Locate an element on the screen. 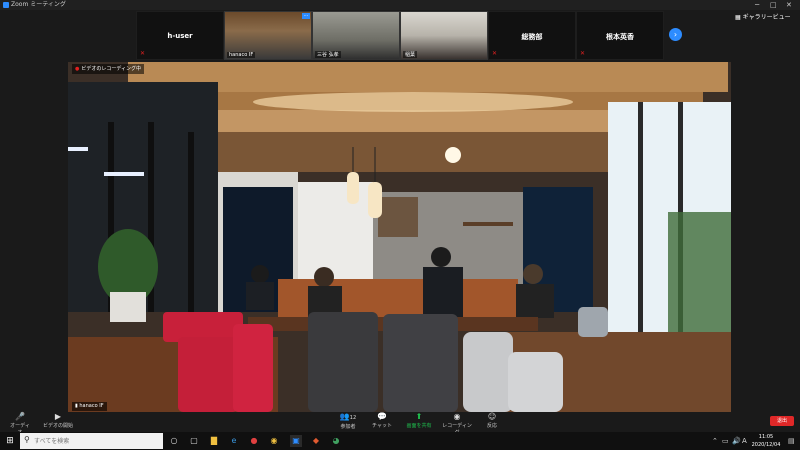 This screenshot has width=800, height=450. windows-start-icon: ⊞ is located at coordinates (10, 441).